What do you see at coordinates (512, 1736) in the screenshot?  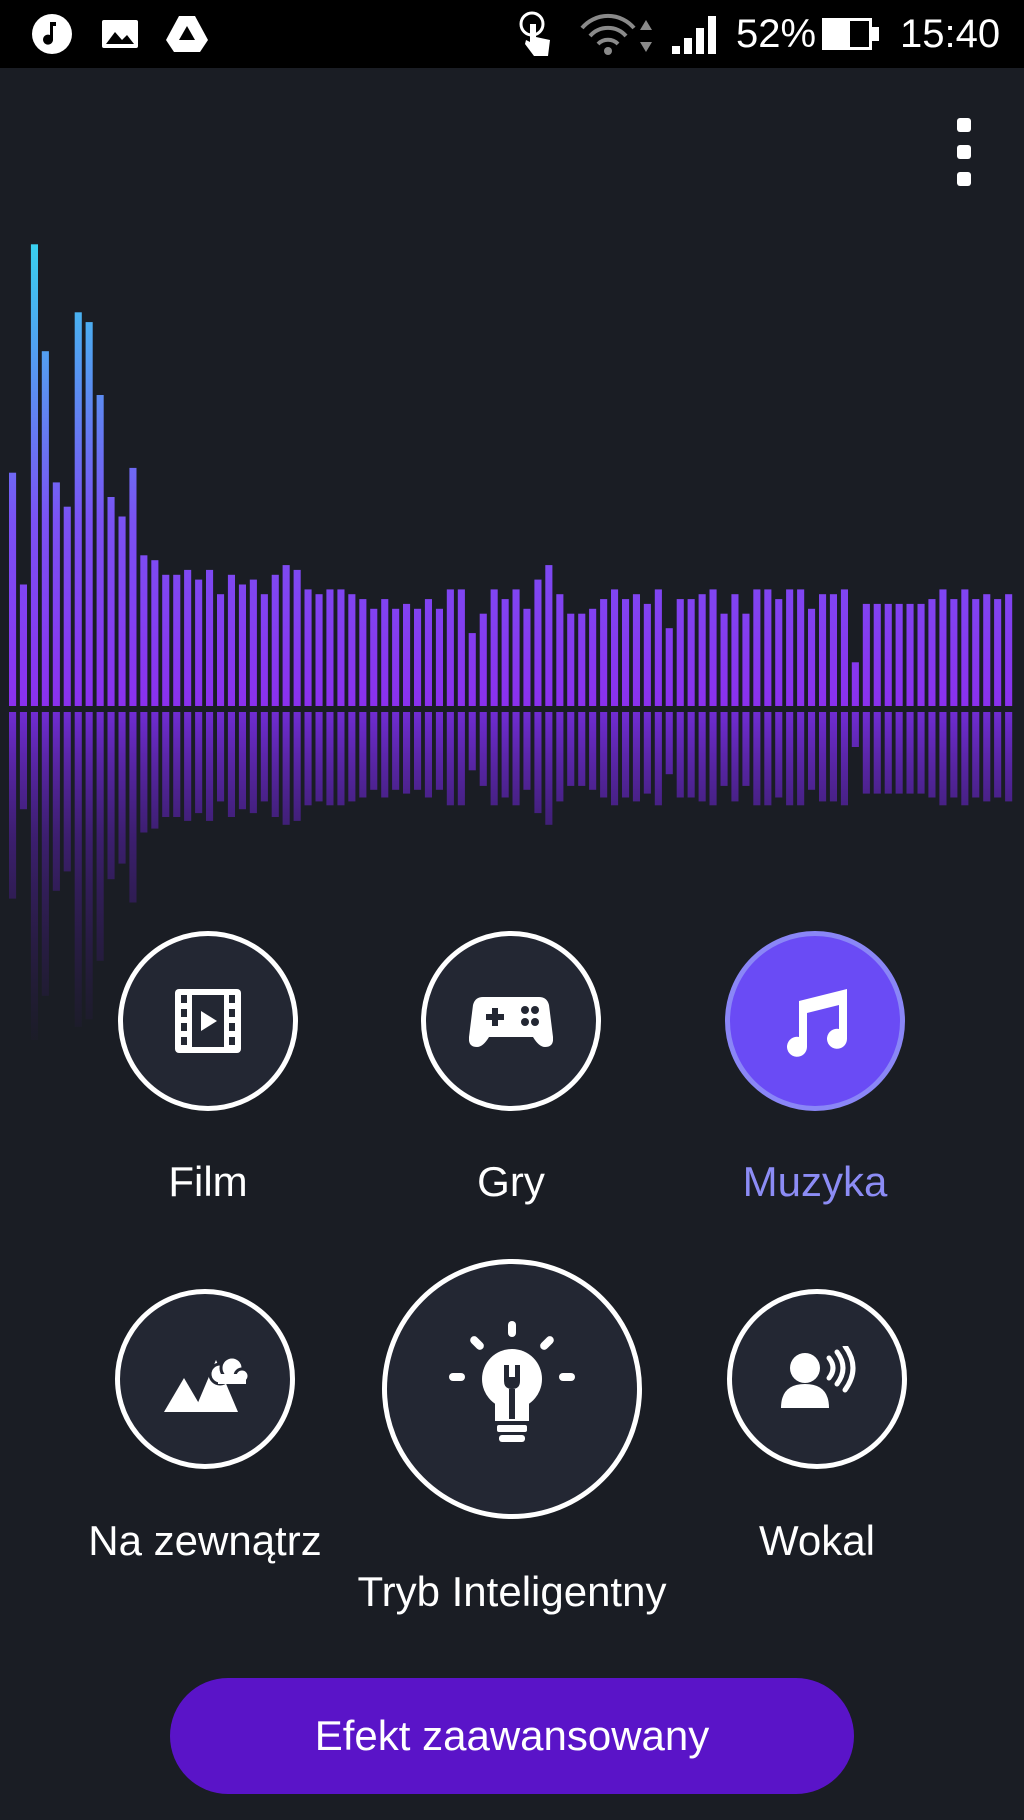 I see `advanced-effect-button: Efekt zaawansowany` at bounding box center [512, 1736].